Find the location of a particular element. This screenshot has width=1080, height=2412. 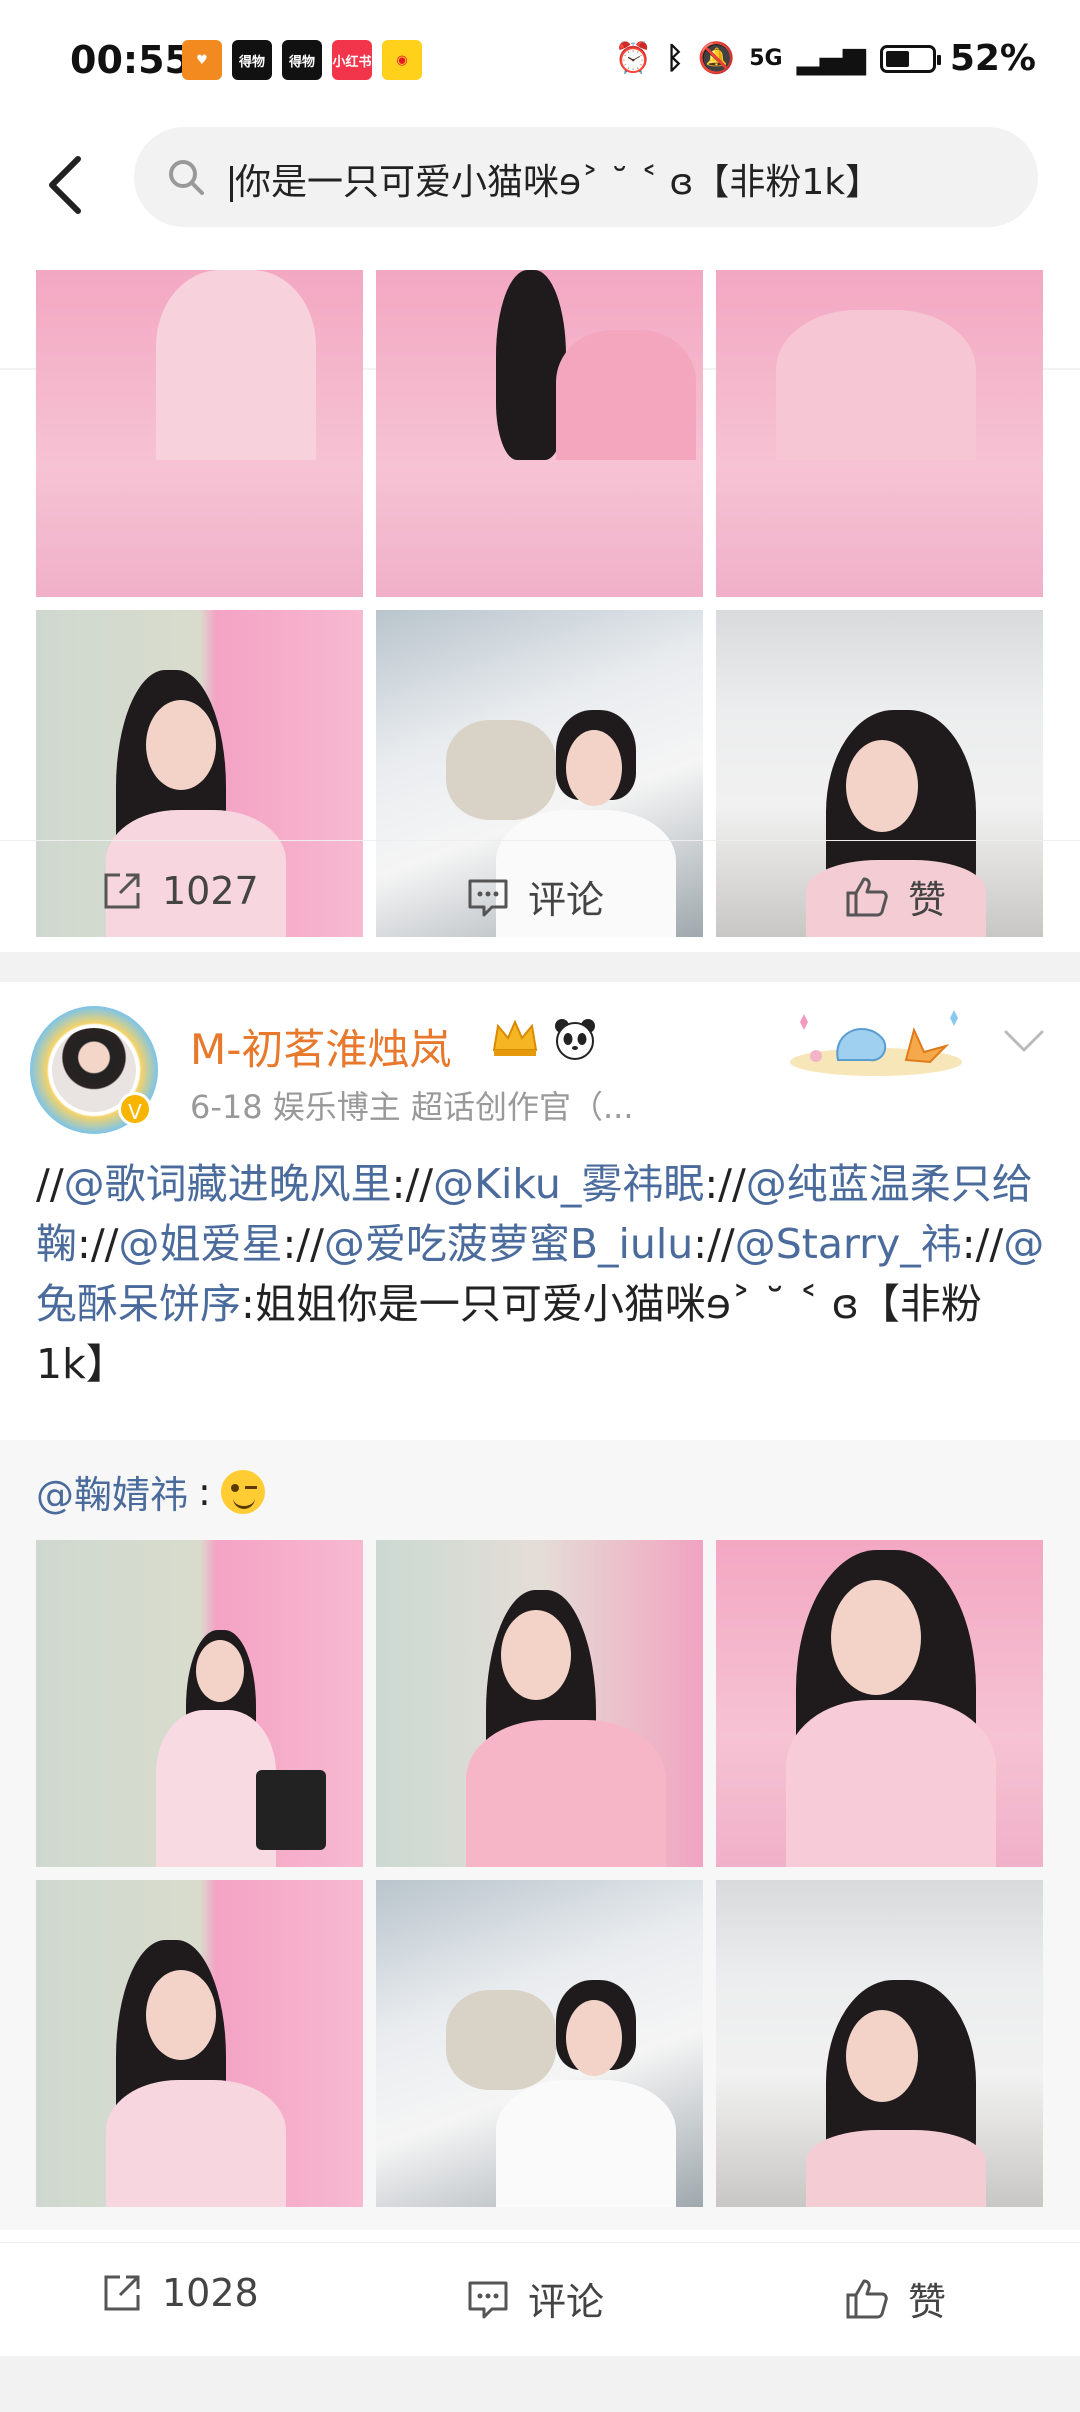

post-2-like-button: 赞 is located at coordinates (895, 2298).